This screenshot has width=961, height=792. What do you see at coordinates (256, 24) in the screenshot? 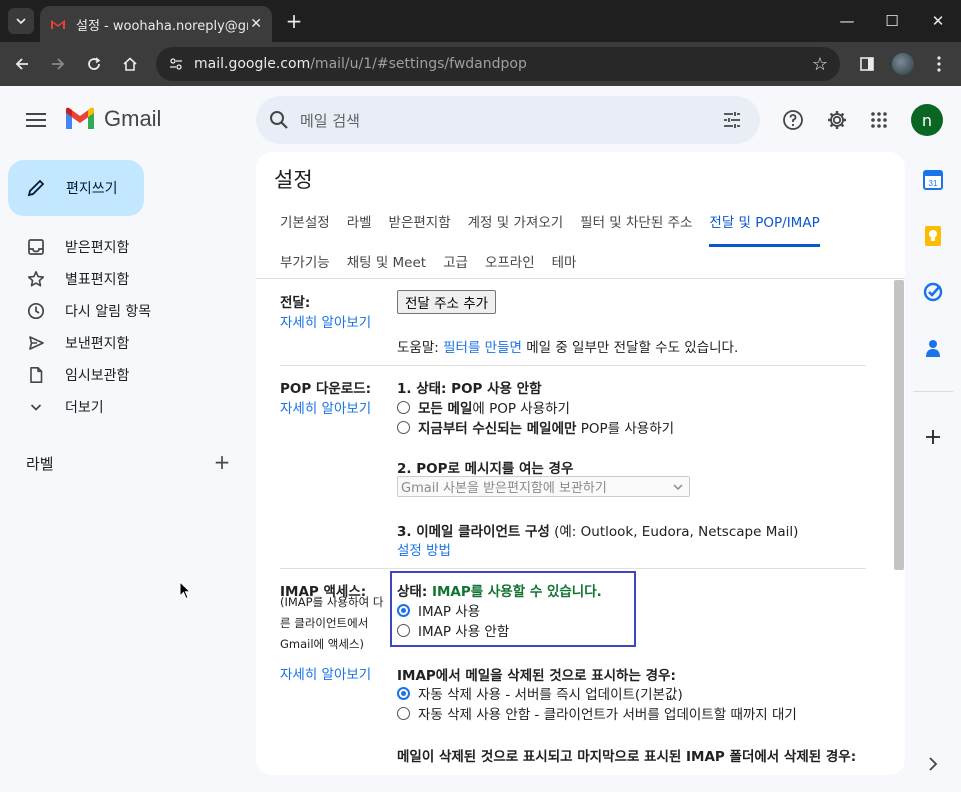
I see `tab-close-icon: ✕` at bounding box center [256, 24].